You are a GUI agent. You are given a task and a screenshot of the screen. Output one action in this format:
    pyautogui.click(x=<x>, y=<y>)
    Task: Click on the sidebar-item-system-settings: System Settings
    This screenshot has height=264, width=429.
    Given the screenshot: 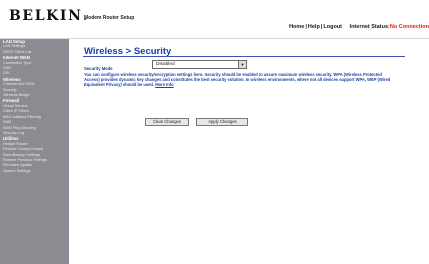 What is the action you would take?
    pyautogui.click(x=34, y=171)
    